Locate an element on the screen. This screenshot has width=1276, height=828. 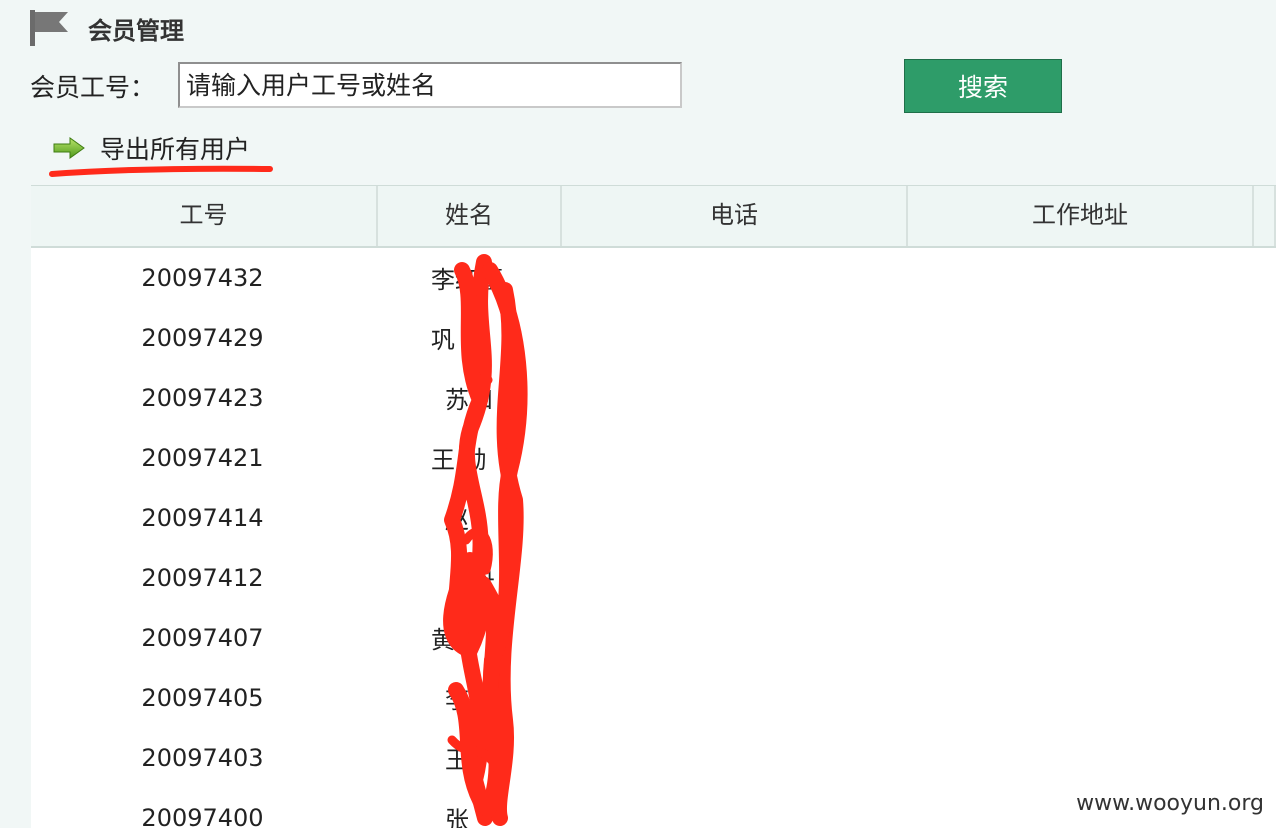
column-header-extra is located at coordinates (1265, 216).